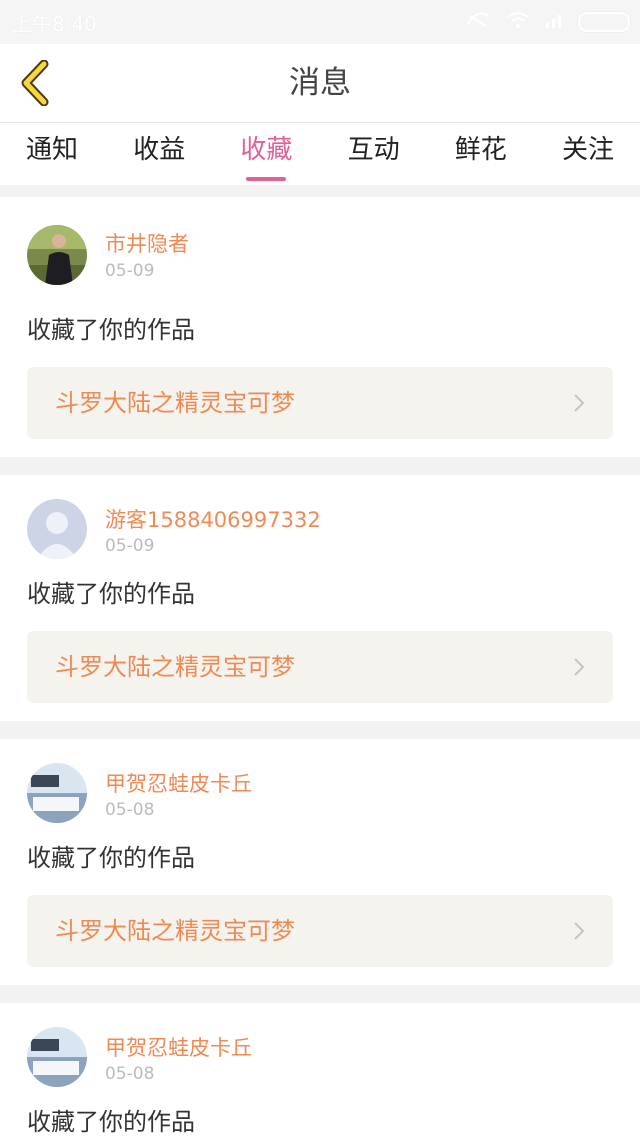 This screenshot has width=640, height=1138. Describe the element at coordinates (554, 22) in the screenshot. I see `signal-icon` at that location.